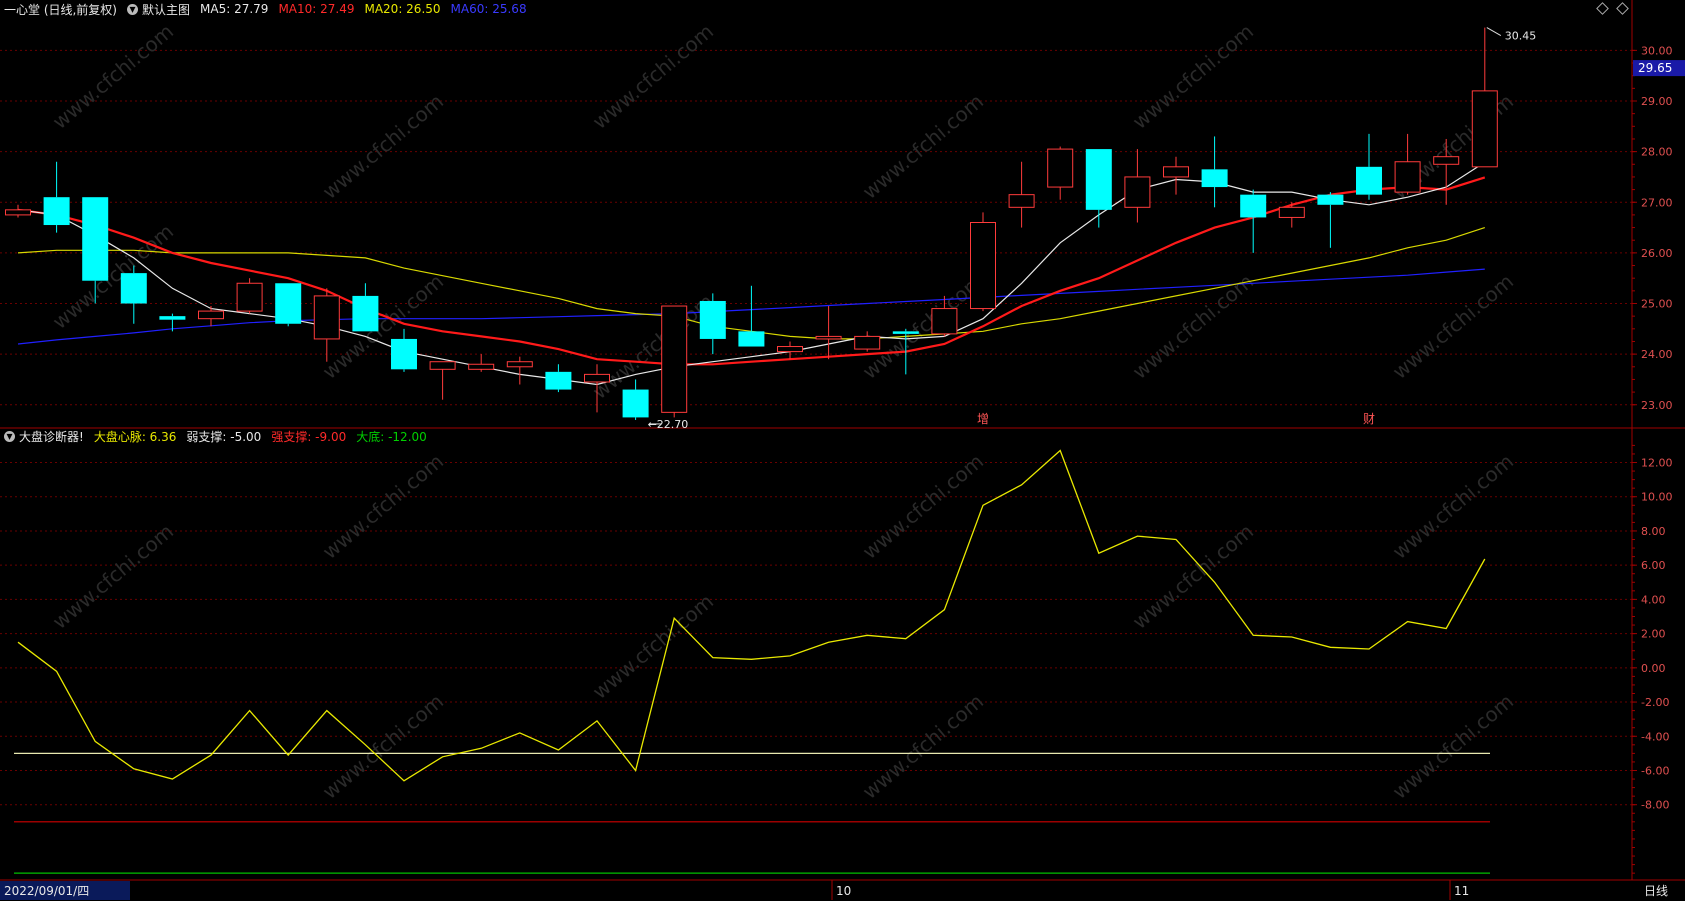 The image size is (1685, 901). I want to click on indicator-tick-label: -4.00, so click(1655, 736).